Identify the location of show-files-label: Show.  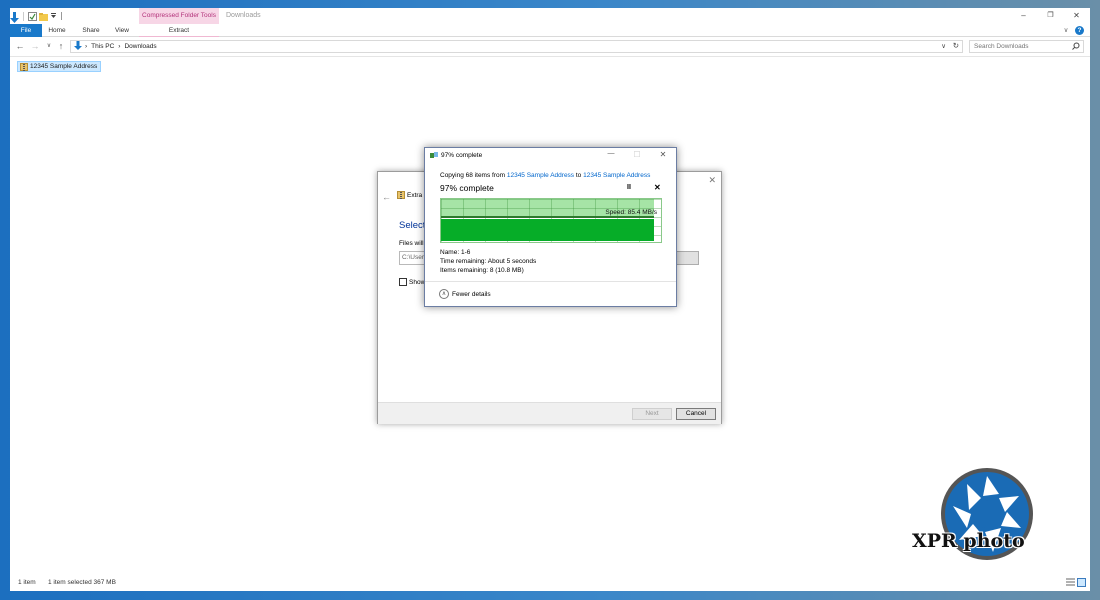
(417, 282).